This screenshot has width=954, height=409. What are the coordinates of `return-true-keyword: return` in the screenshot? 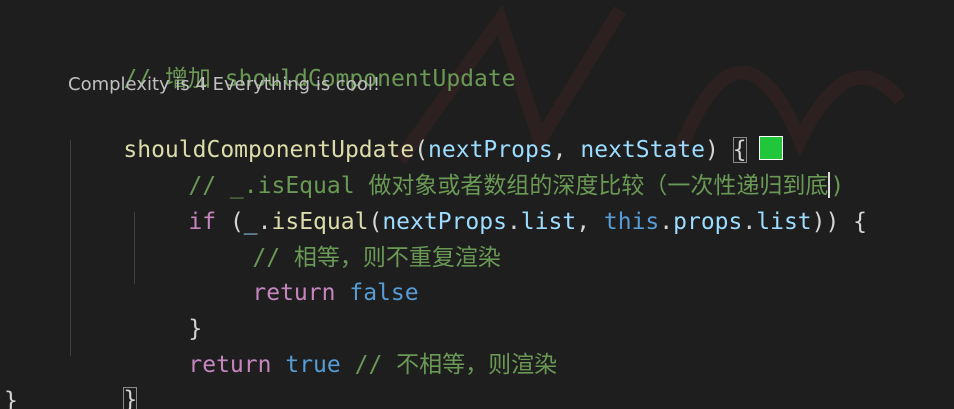 It's located at (230, 365).